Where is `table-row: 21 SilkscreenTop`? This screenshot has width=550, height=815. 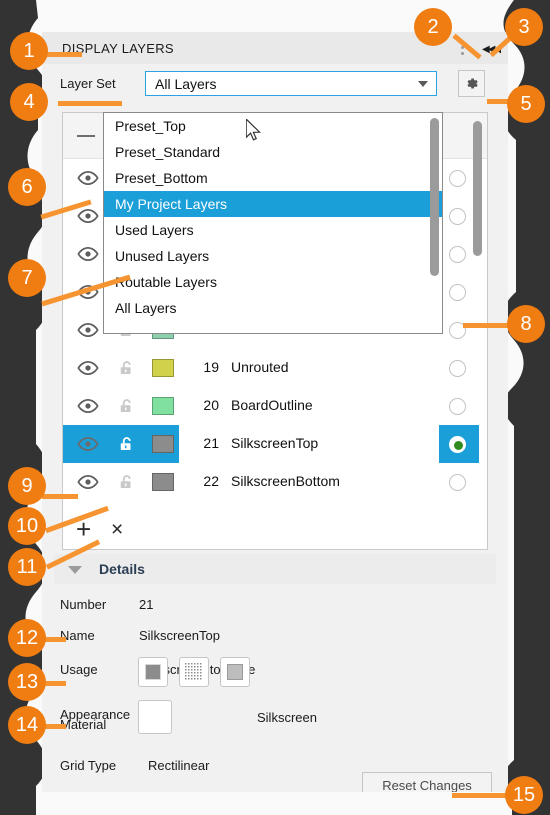
table-row: 21 SilkscreenTop is located at coordinates (275, 444).